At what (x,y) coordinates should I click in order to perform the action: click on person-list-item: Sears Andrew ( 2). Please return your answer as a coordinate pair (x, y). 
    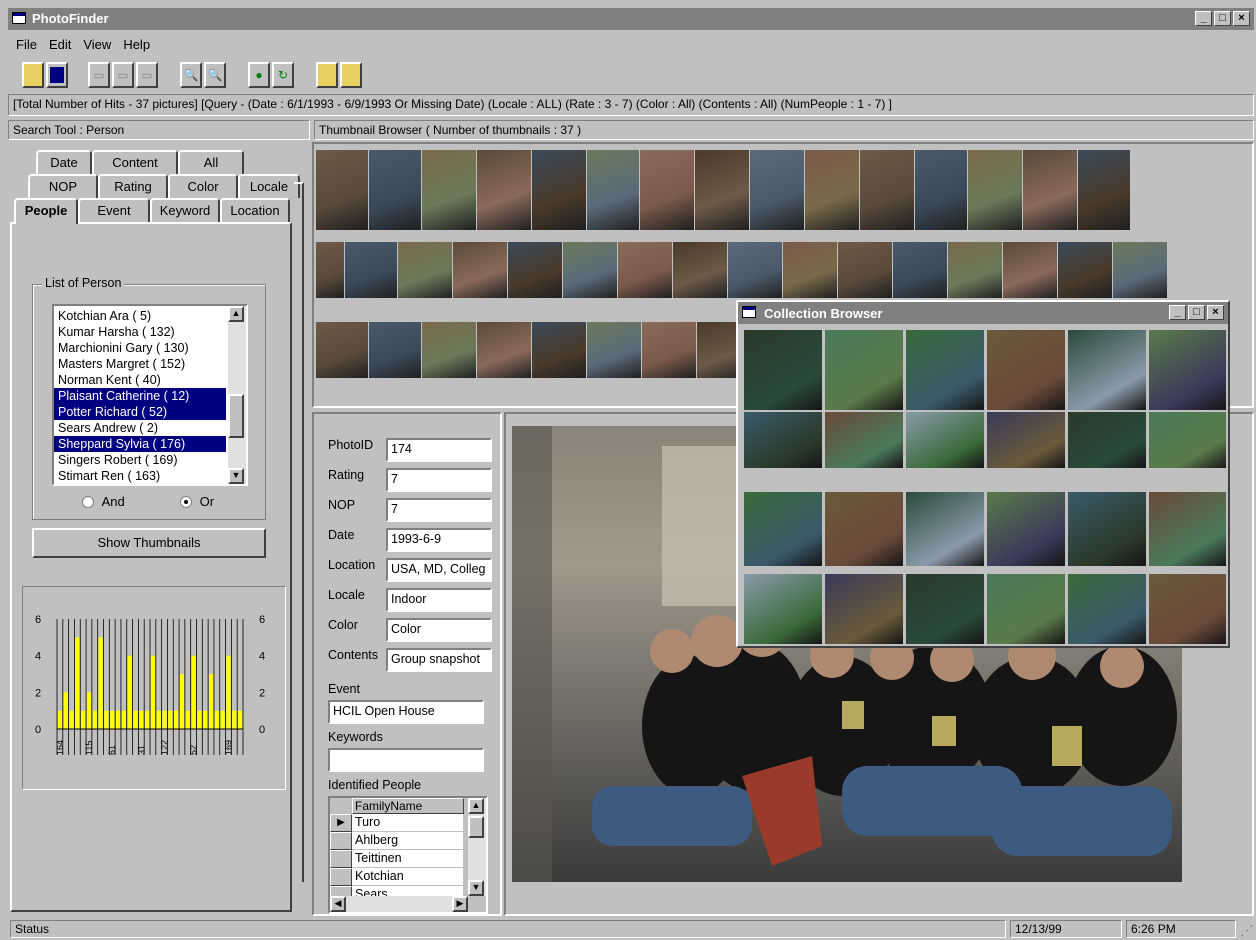
    Looking at the image, I should click on (140, 428).